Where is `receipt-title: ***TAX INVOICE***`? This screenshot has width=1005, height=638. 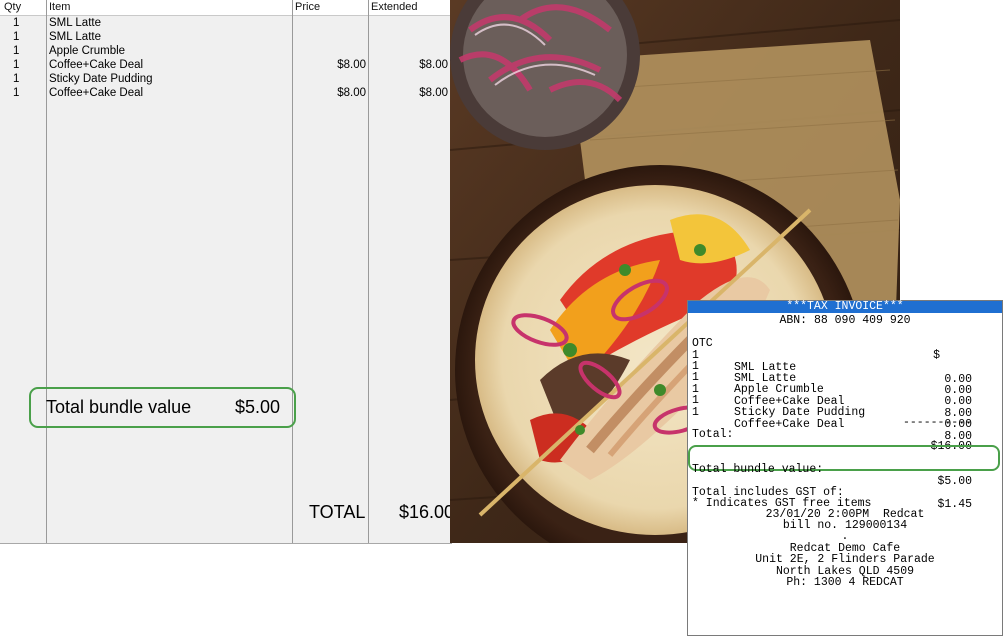
receipt-title: ***TAX INVOICE*** is located at coordinates (845, 307).